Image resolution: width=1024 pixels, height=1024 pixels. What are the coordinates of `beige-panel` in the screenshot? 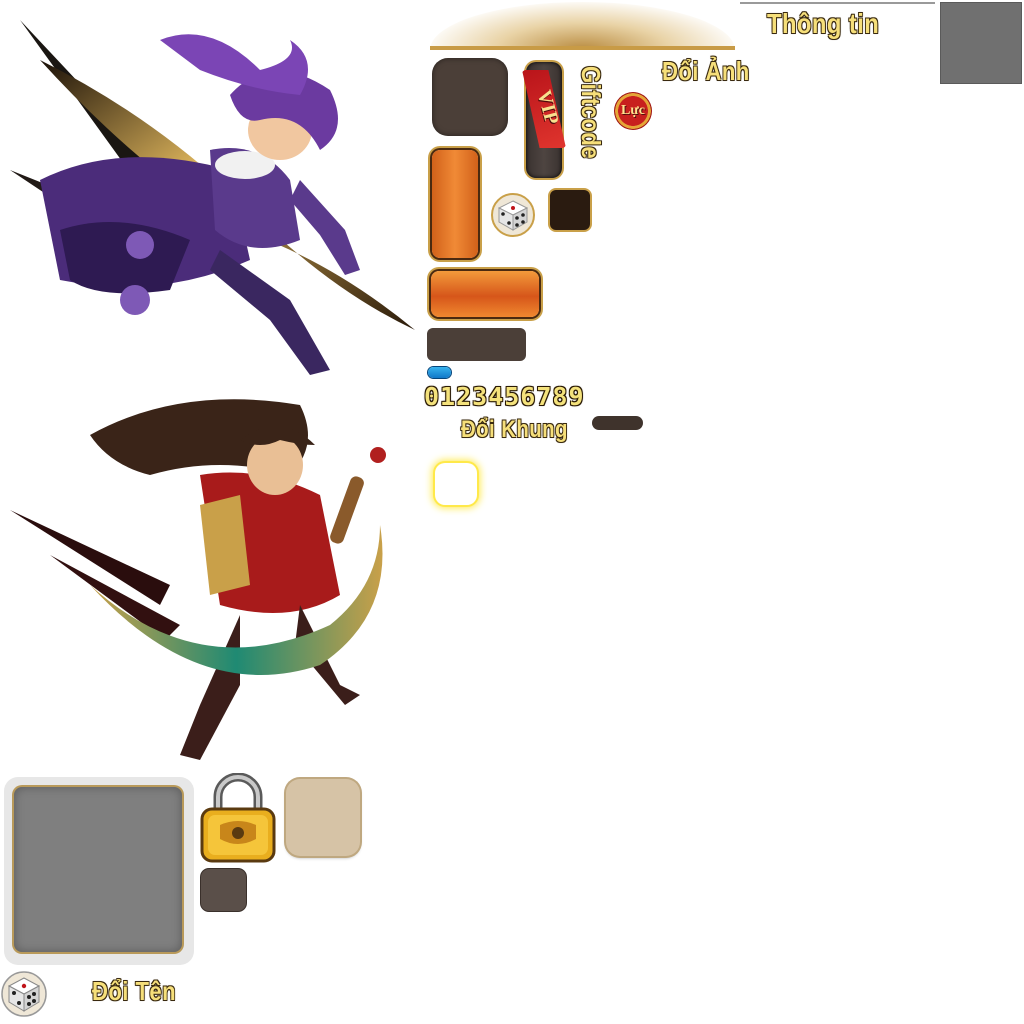 It's located at (323, 817).